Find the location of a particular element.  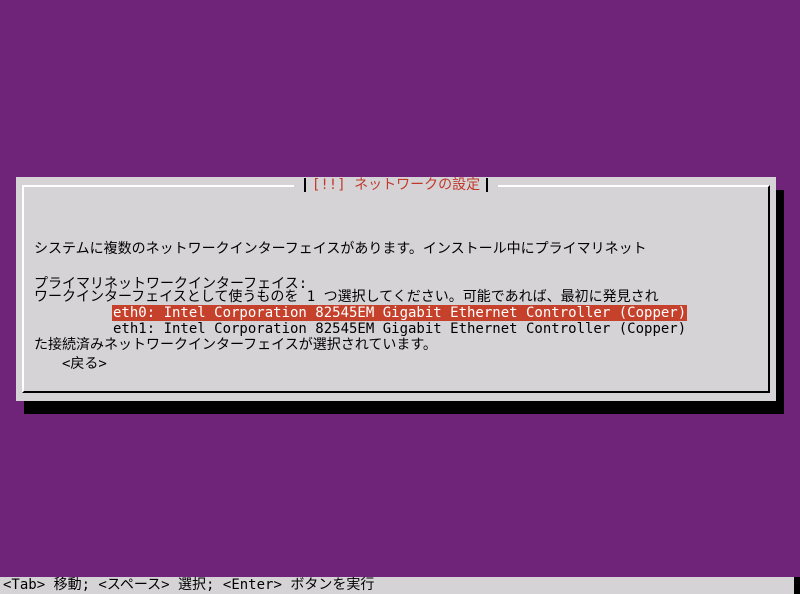

dialog-title: [!!] ネットワークの設定 is located at coordinates (396, 185).